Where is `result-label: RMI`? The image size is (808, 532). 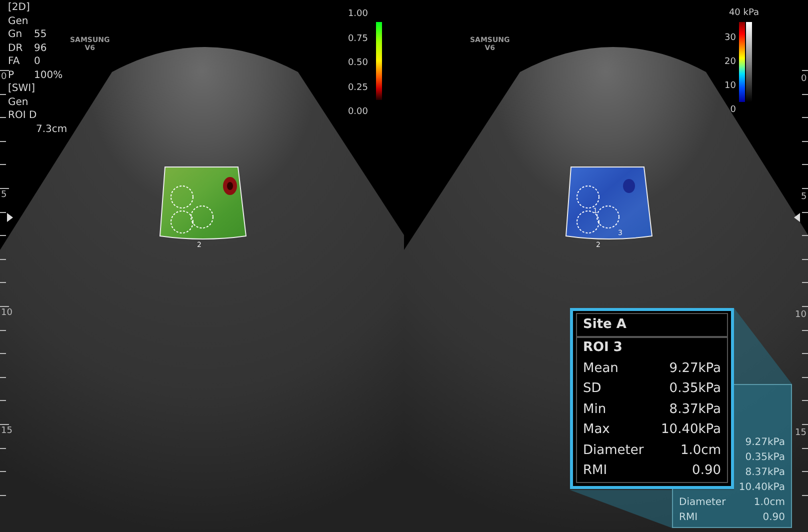
result-label: RMI is located at coordinates (688, 518).